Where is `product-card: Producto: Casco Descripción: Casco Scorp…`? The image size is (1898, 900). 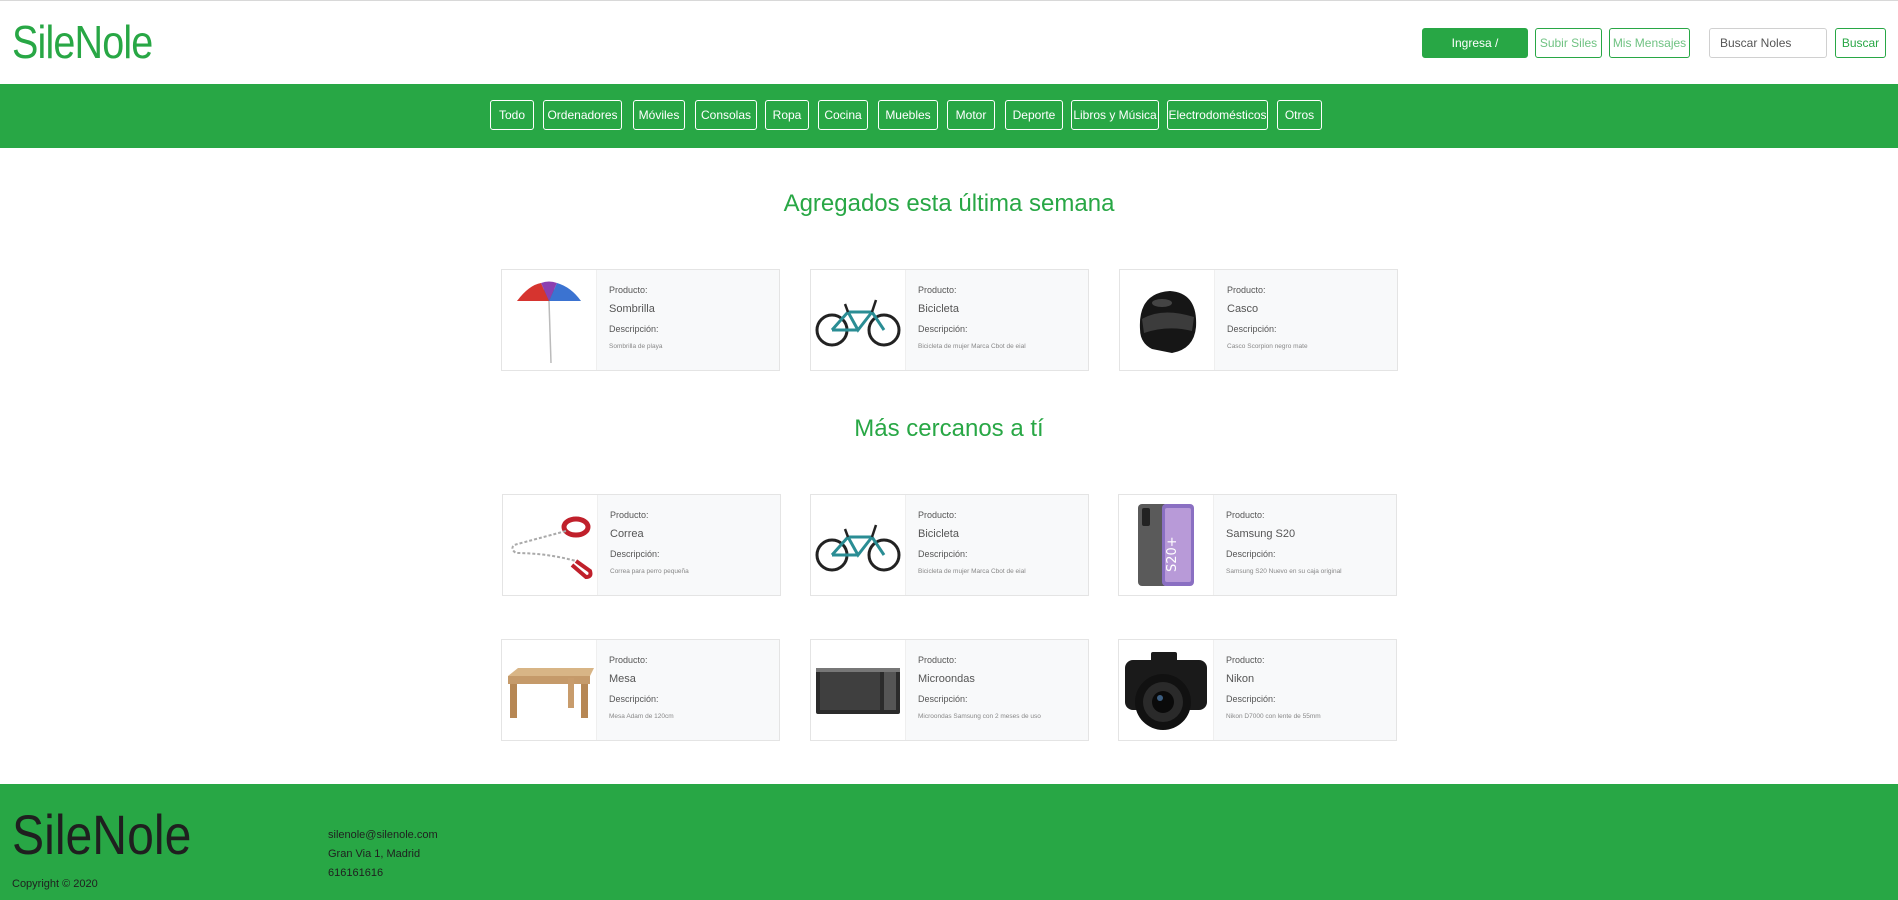
product-card: Producto: Casco Descripción: Casco Scorp… is located at coordinates (1258, 320).